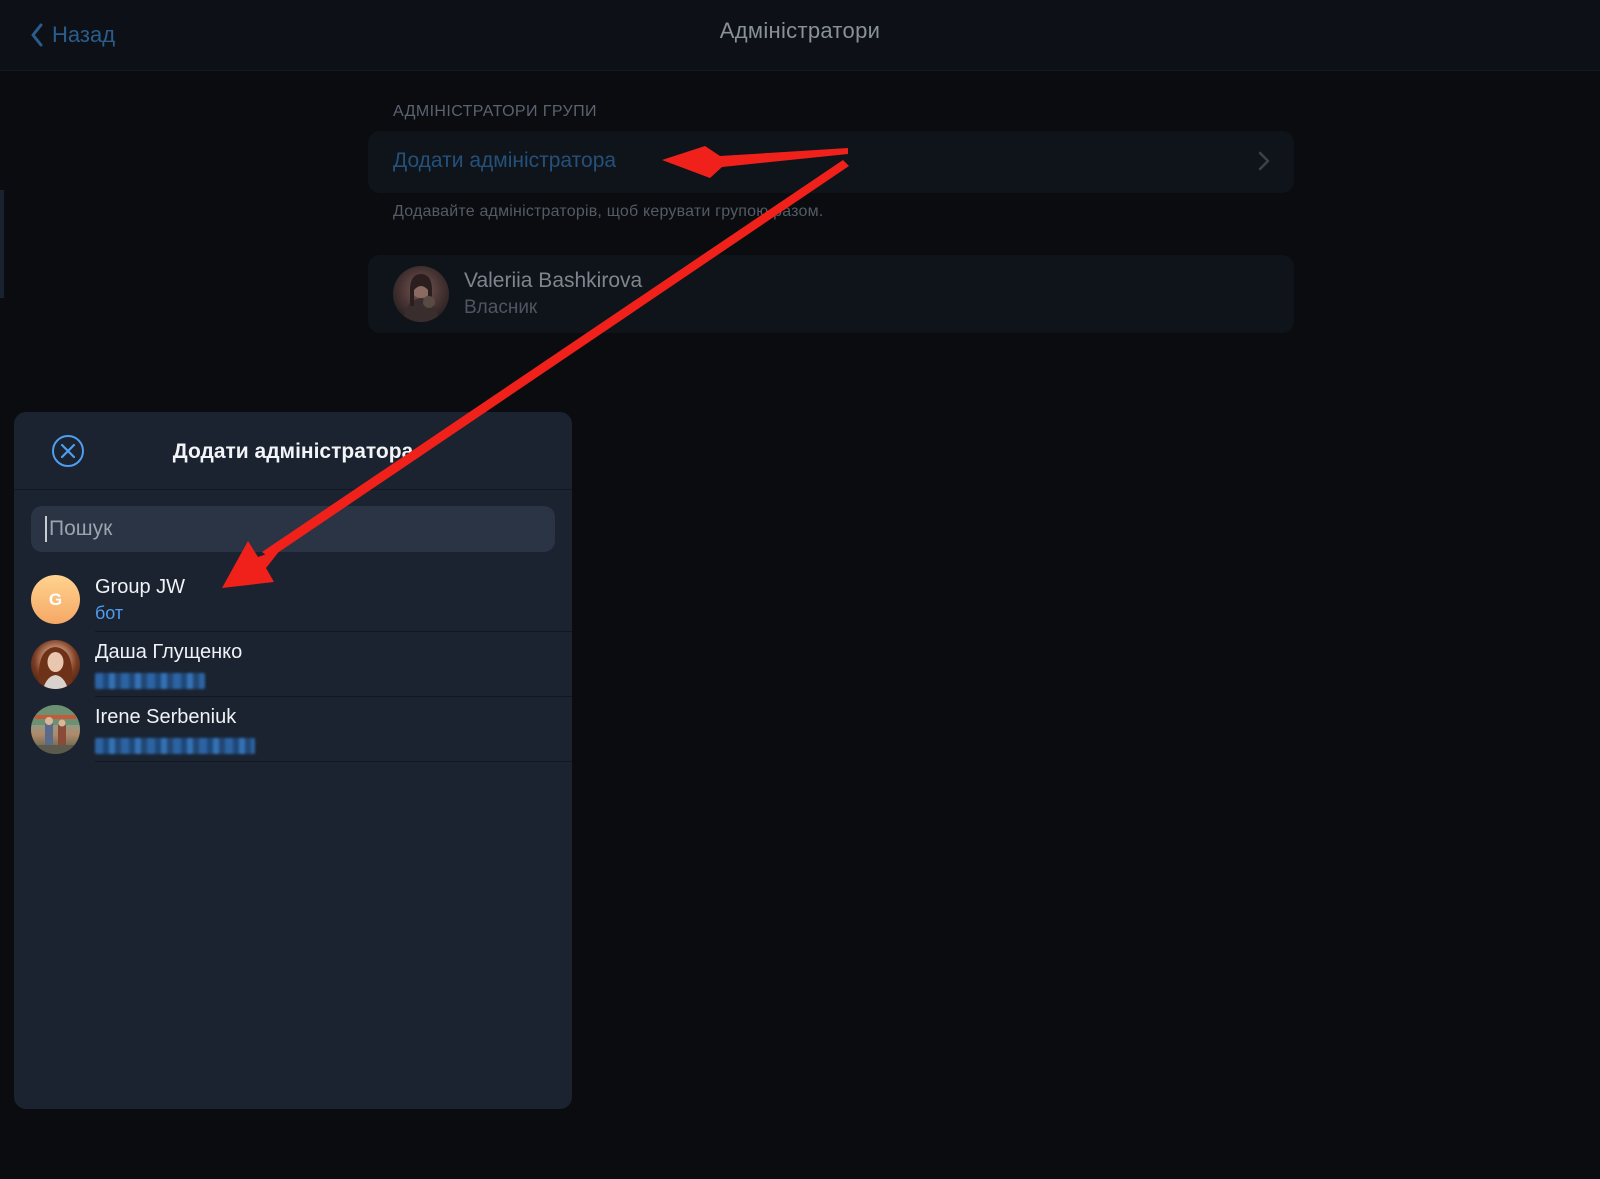 Image resolution: width=1600 pixels, height=1179 pixels. Describe the element at coordinates (2, 244) in the screenshot. I see `split-view-edge` at that location.